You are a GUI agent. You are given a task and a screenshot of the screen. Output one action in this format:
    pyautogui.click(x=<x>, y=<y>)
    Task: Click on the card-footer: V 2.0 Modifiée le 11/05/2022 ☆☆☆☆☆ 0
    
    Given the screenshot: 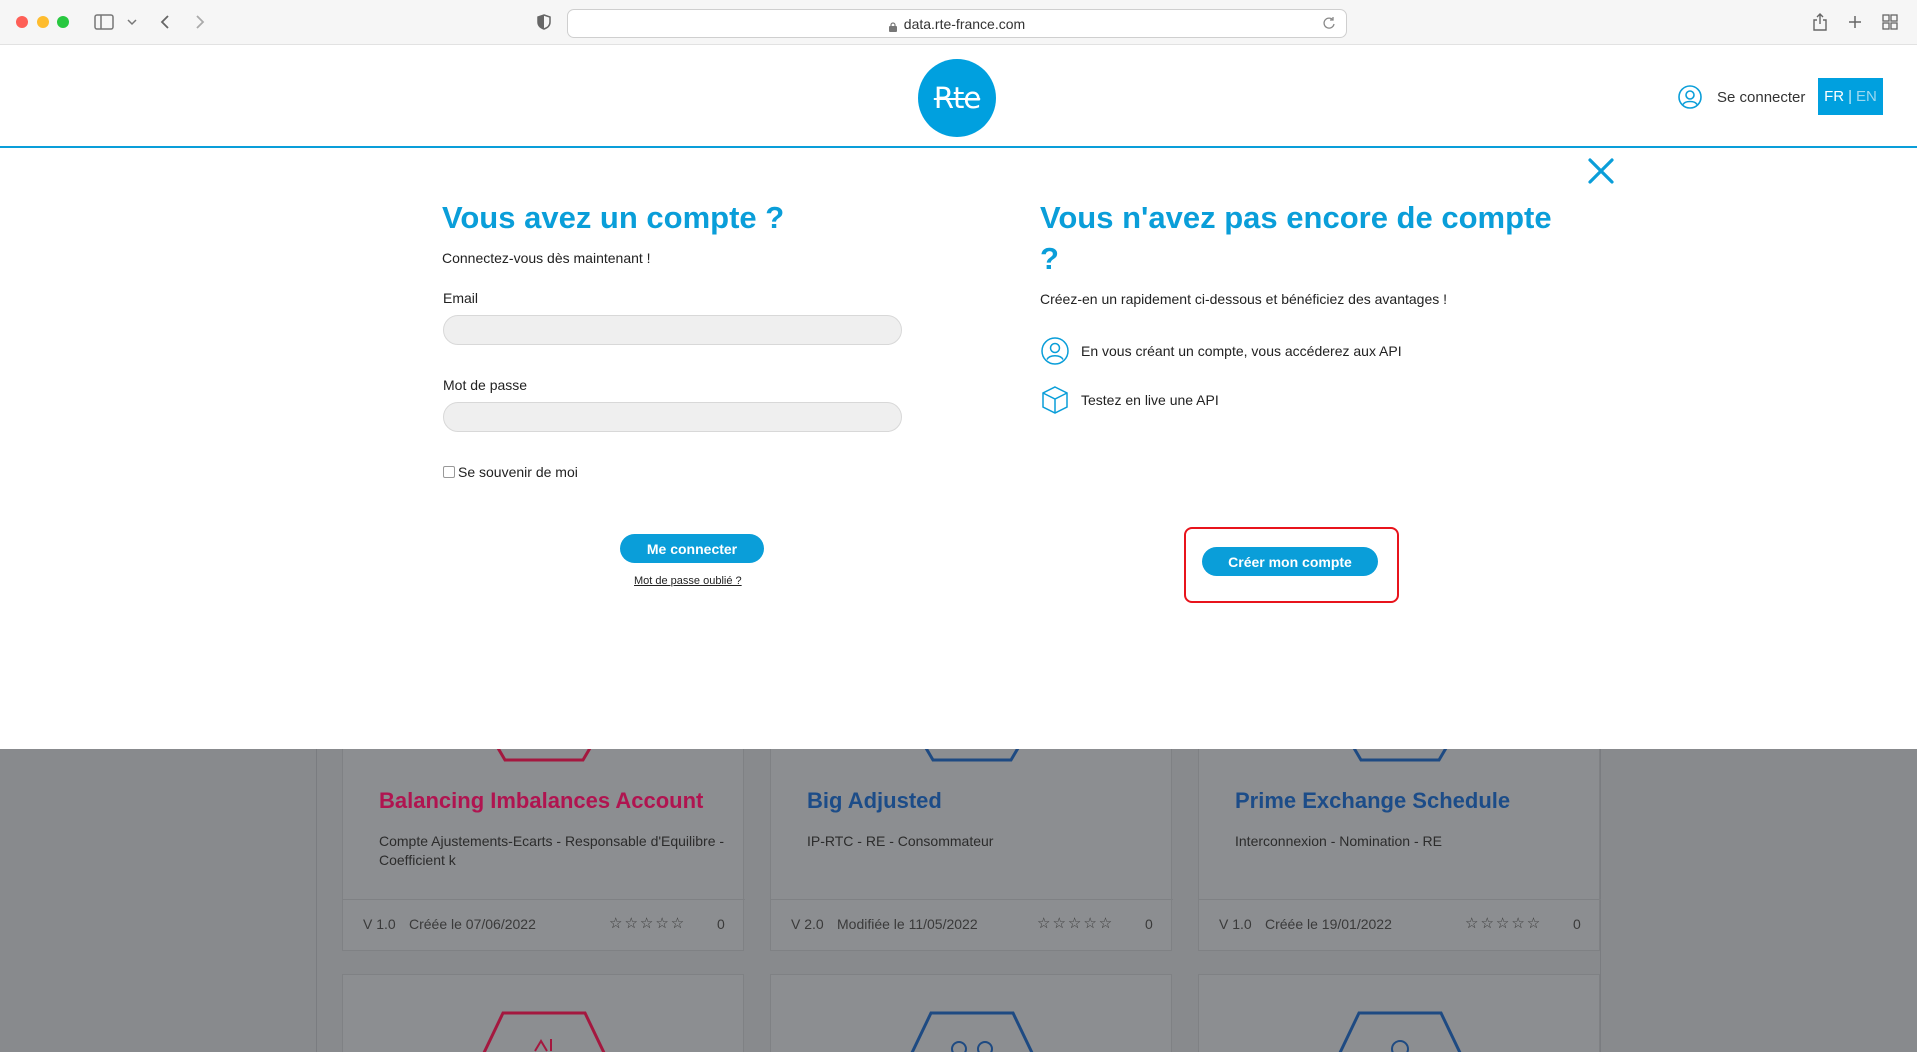 What is the action you would take?
    pyautogui.click(x=972, y=923)
    